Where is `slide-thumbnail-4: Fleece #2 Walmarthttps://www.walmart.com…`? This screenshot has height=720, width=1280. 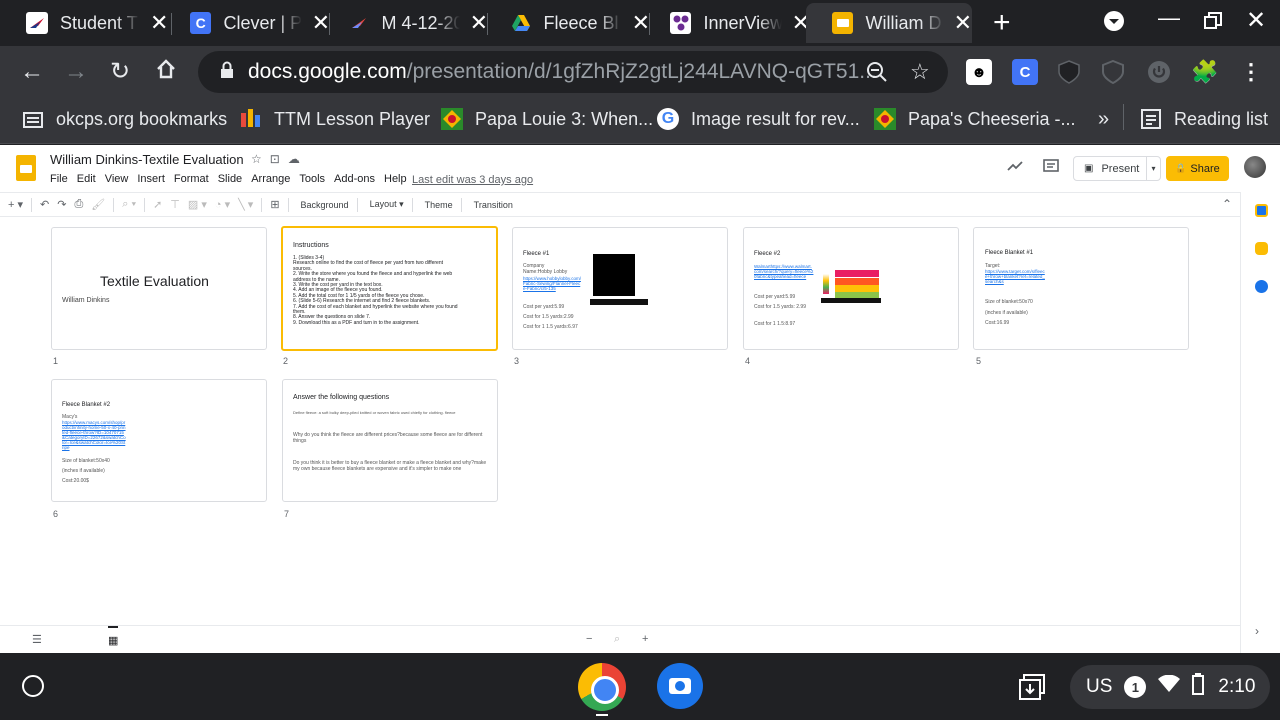
slide-thumbnail-4: Fleece #2 Walmarthttps://www.walmart.com… is located at coordinates (851, 288).